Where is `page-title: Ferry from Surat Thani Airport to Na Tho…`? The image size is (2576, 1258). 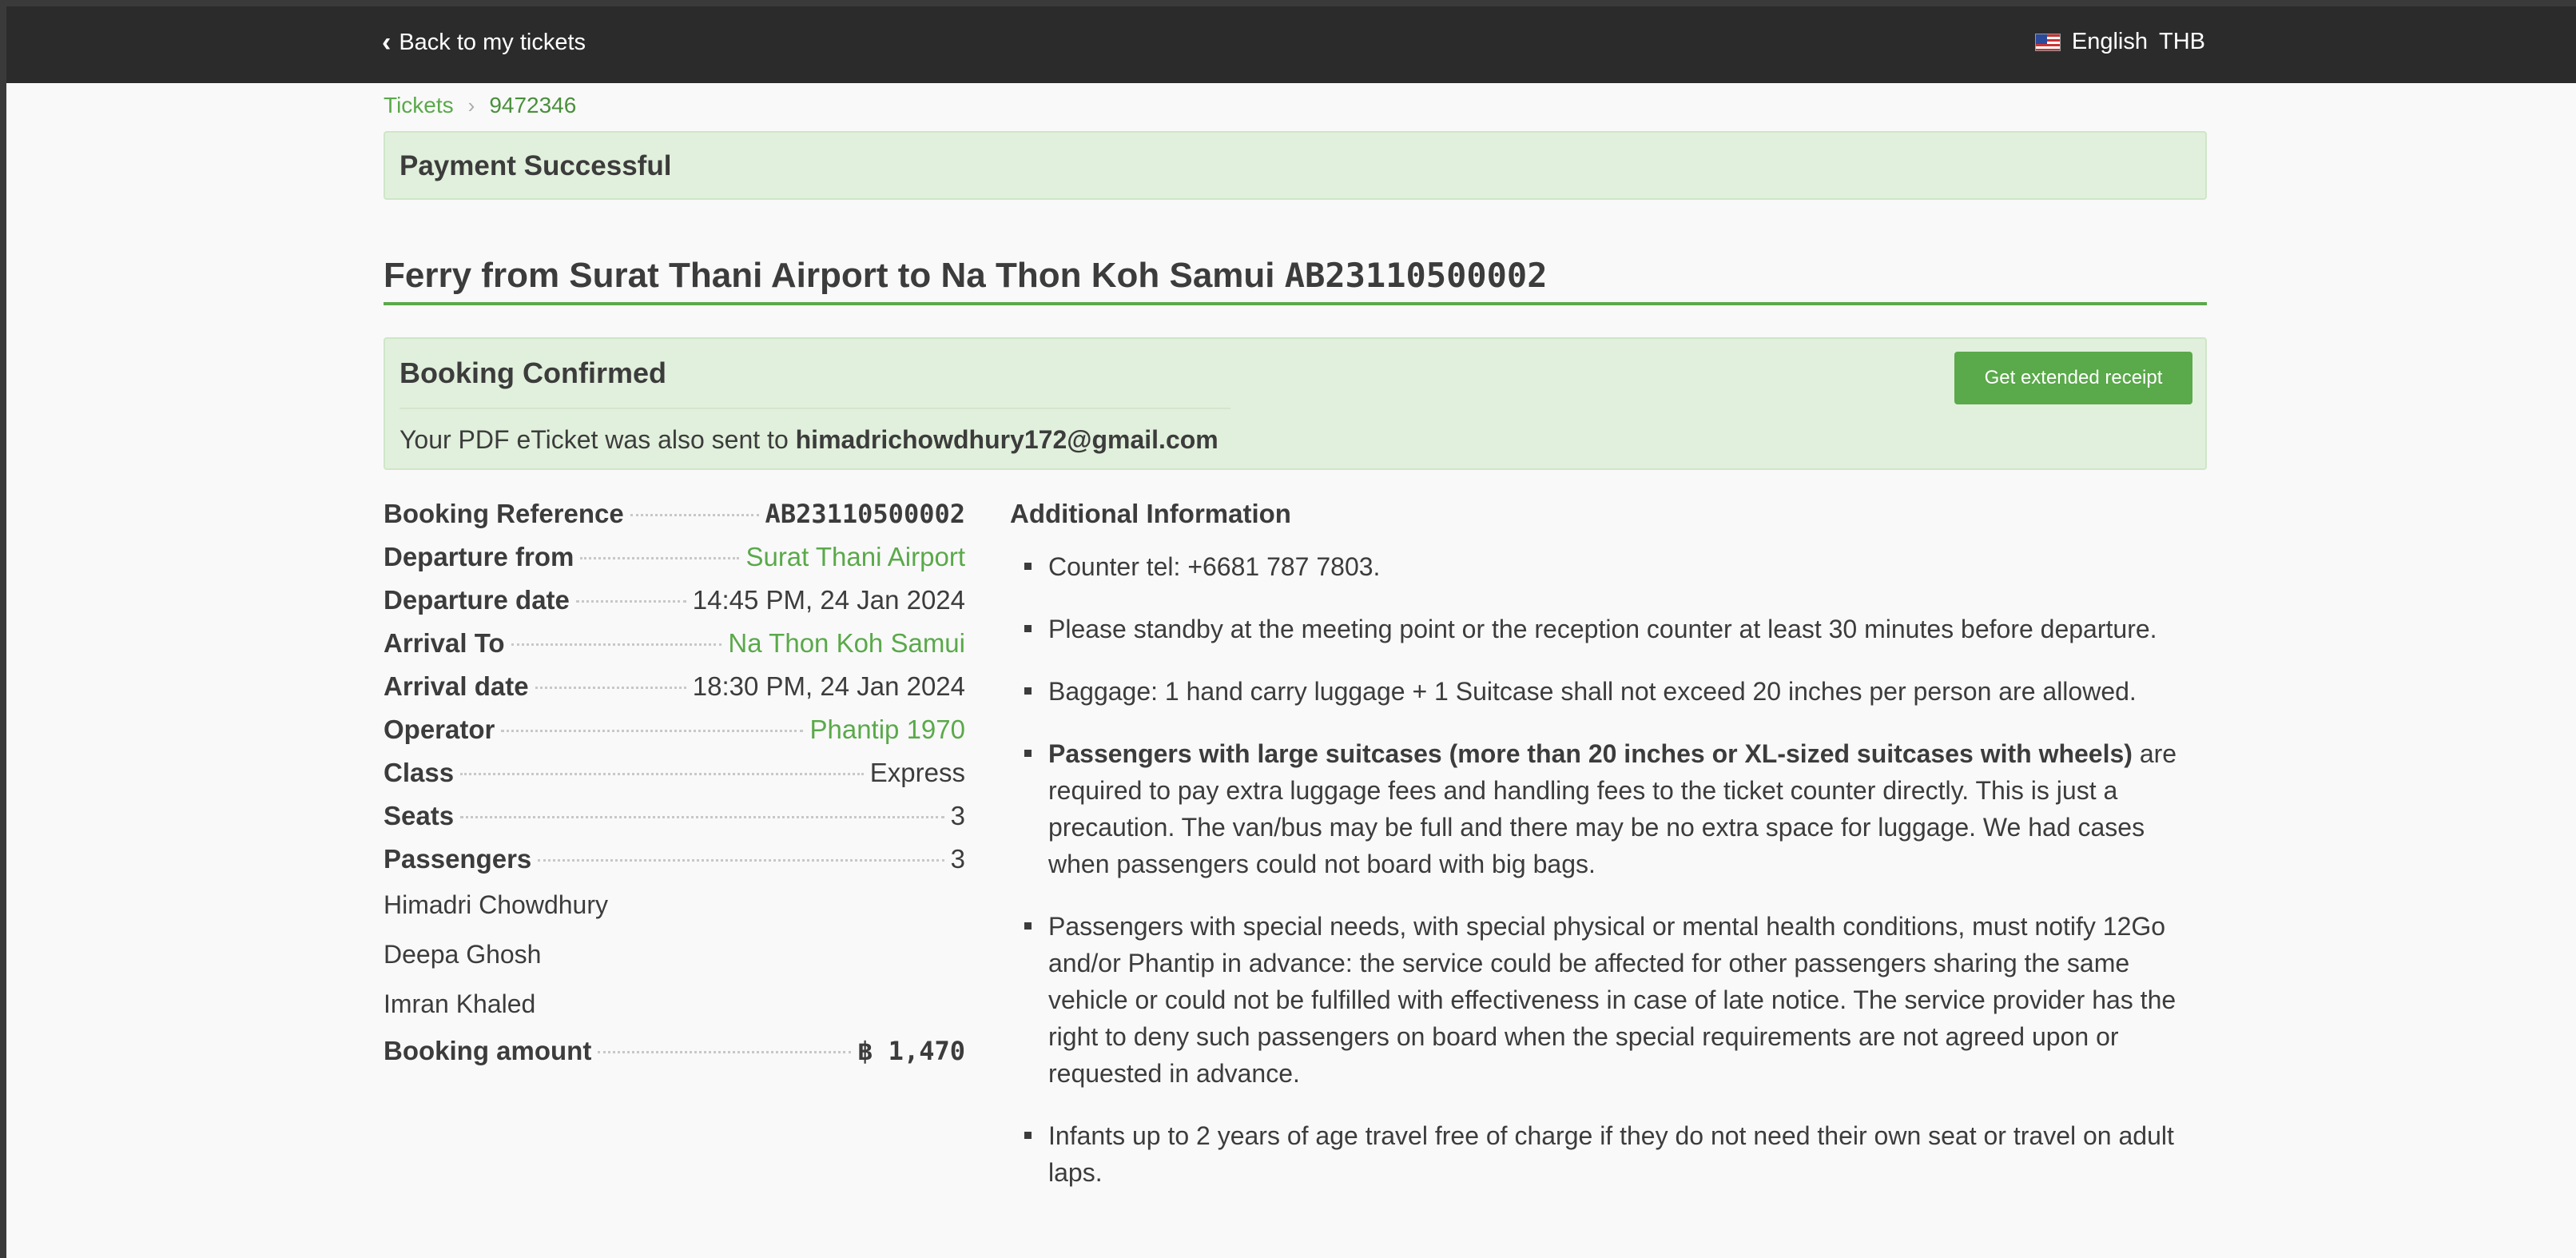 page-title: Ferry from Surat Thani Airport to Na Tho… is located at coordinates (1295, 280).